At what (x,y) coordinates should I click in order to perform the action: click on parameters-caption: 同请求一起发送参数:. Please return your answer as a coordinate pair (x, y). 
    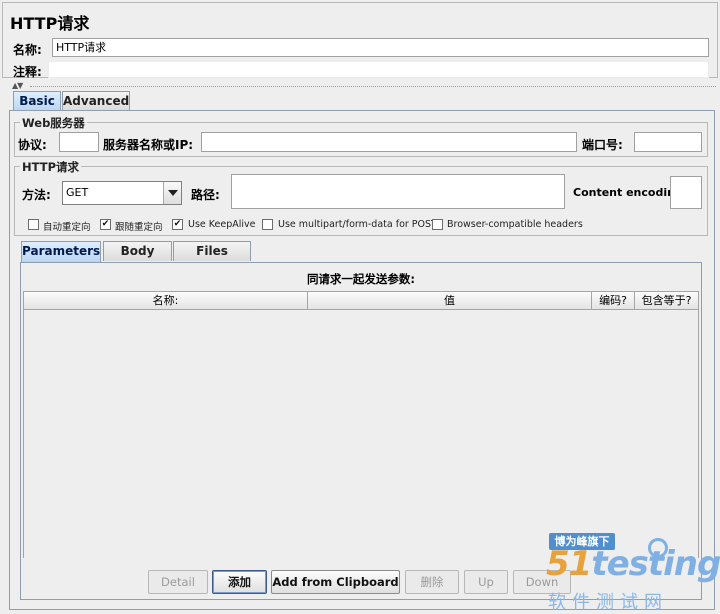
    Looking at the image, I should click on (361, 279).